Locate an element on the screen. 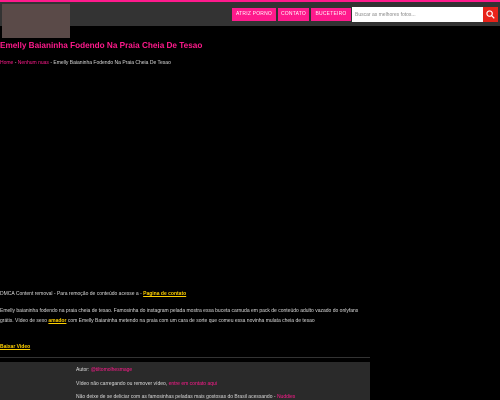 This screenshot has width=500, height=400. nav-item-atriz-porno: ATRIZ PORNO is located at coordinates (254, 14).